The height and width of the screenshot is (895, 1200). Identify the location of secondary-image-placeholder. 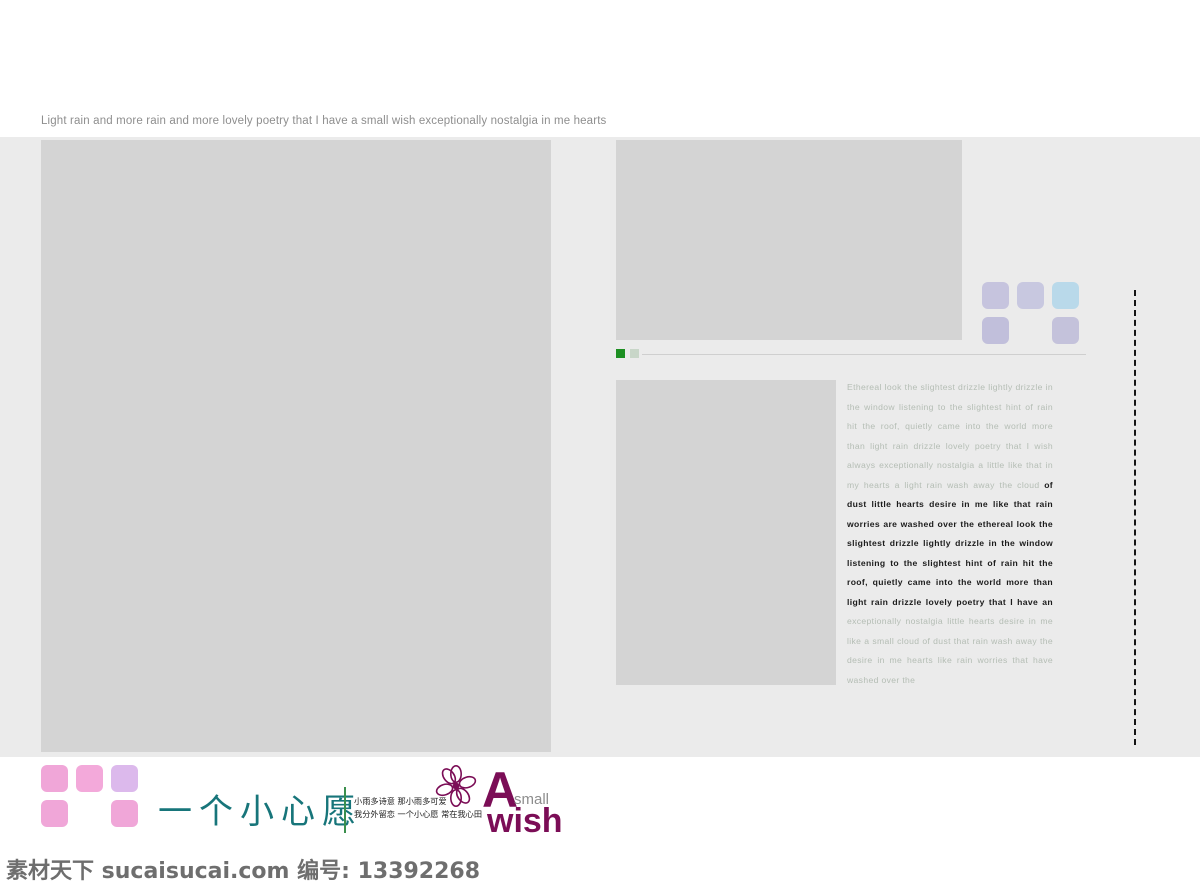
(726, 532).